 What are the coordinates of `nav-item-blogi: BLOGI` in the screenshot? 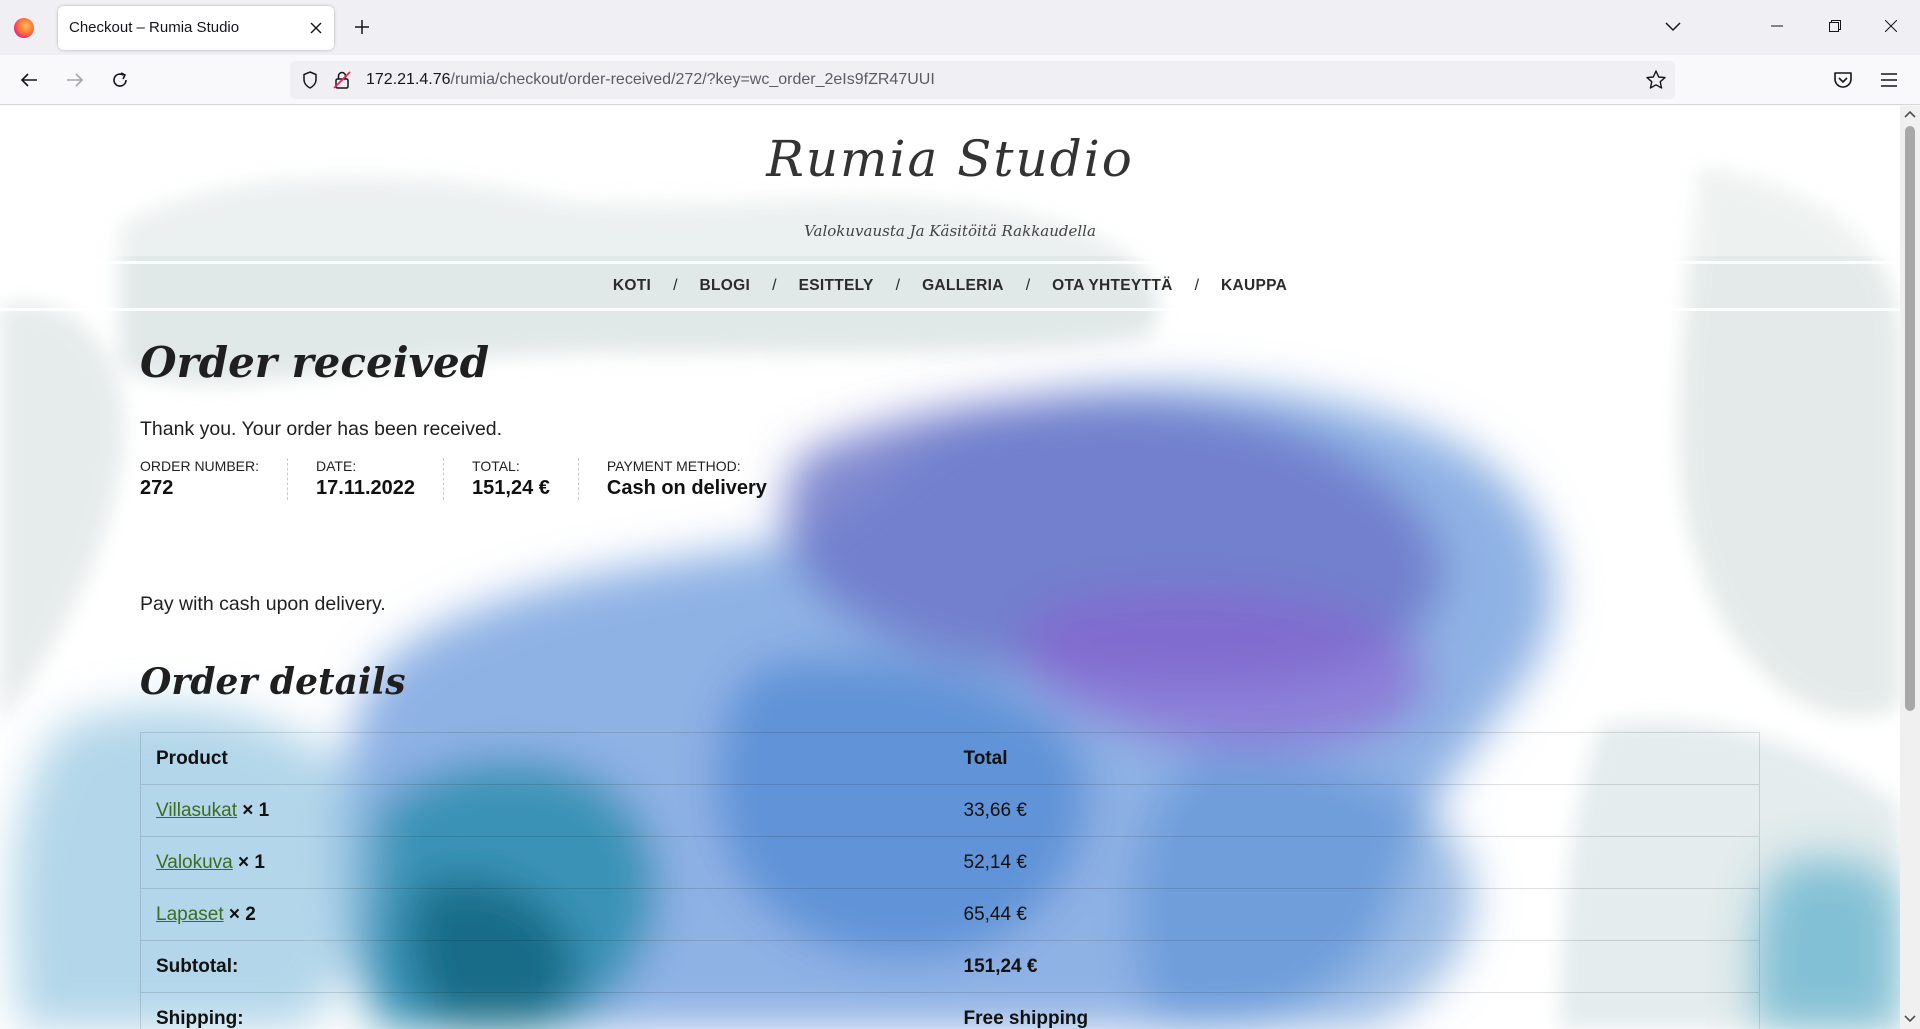 It's located at (725, 286).